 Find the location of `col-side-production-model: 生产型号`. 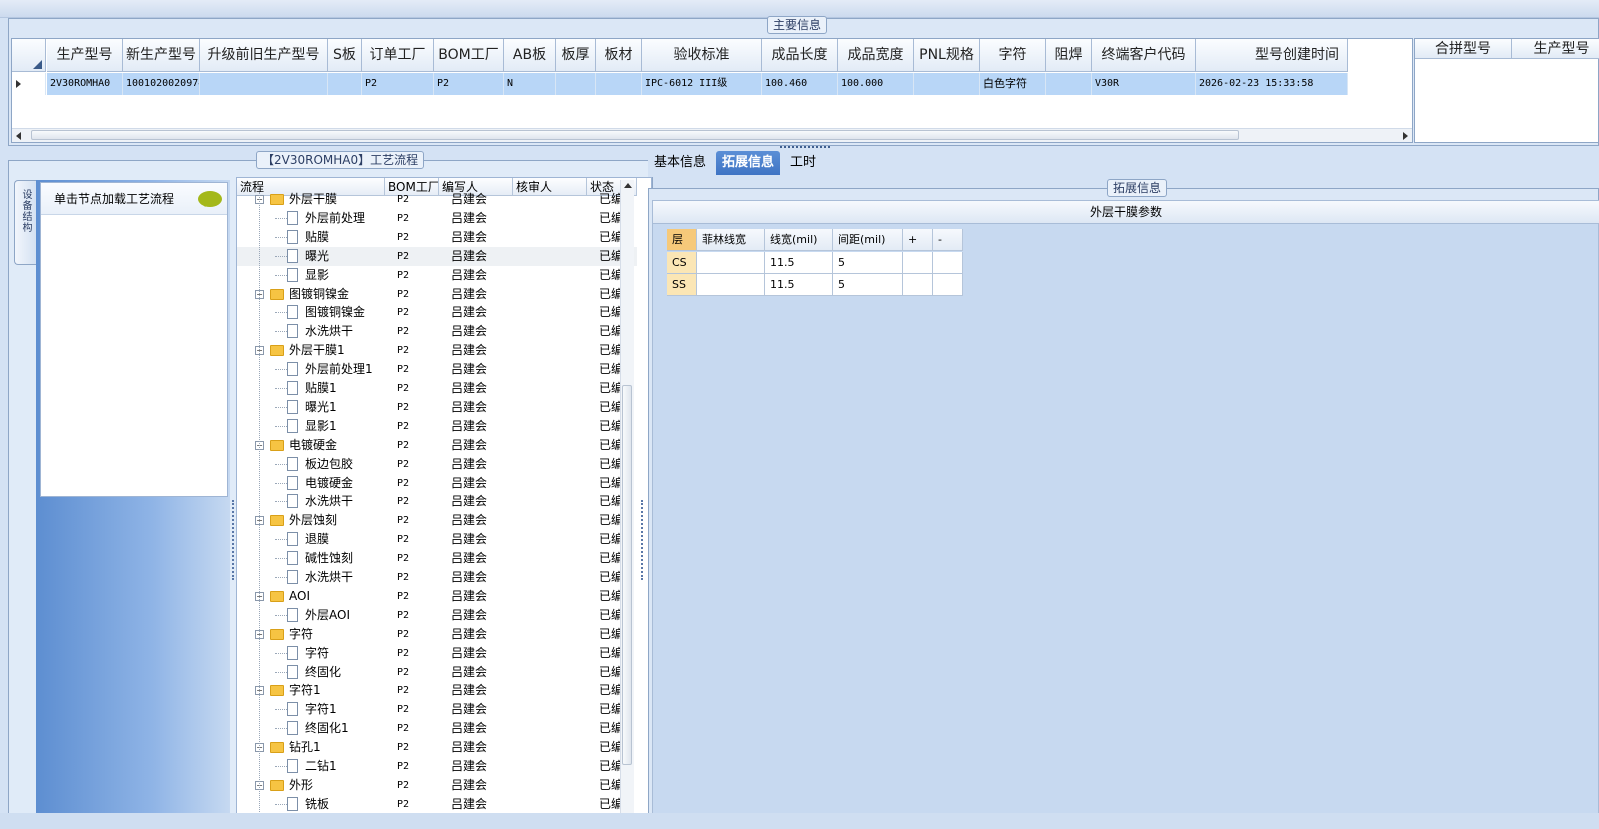

col-side-production-model: 生产型号 is located at coordinates (1555, 49).